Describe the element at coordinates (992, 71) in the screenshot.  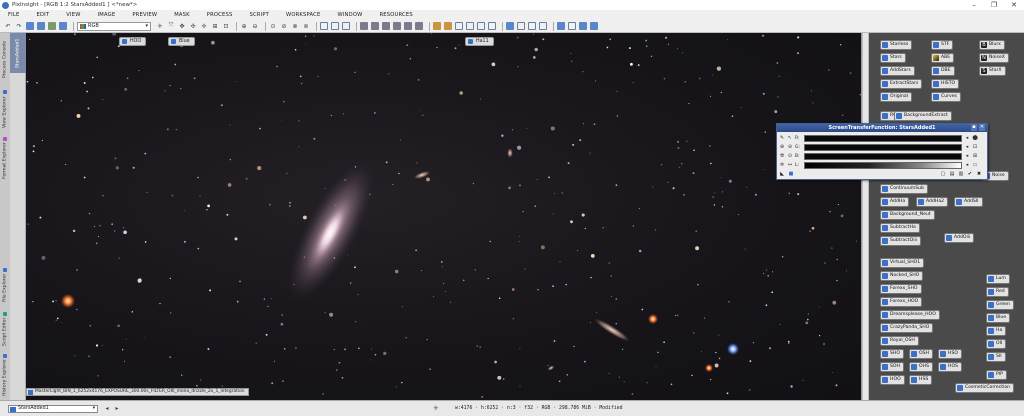
I see `process-icon-starx: S StarX` at that location.